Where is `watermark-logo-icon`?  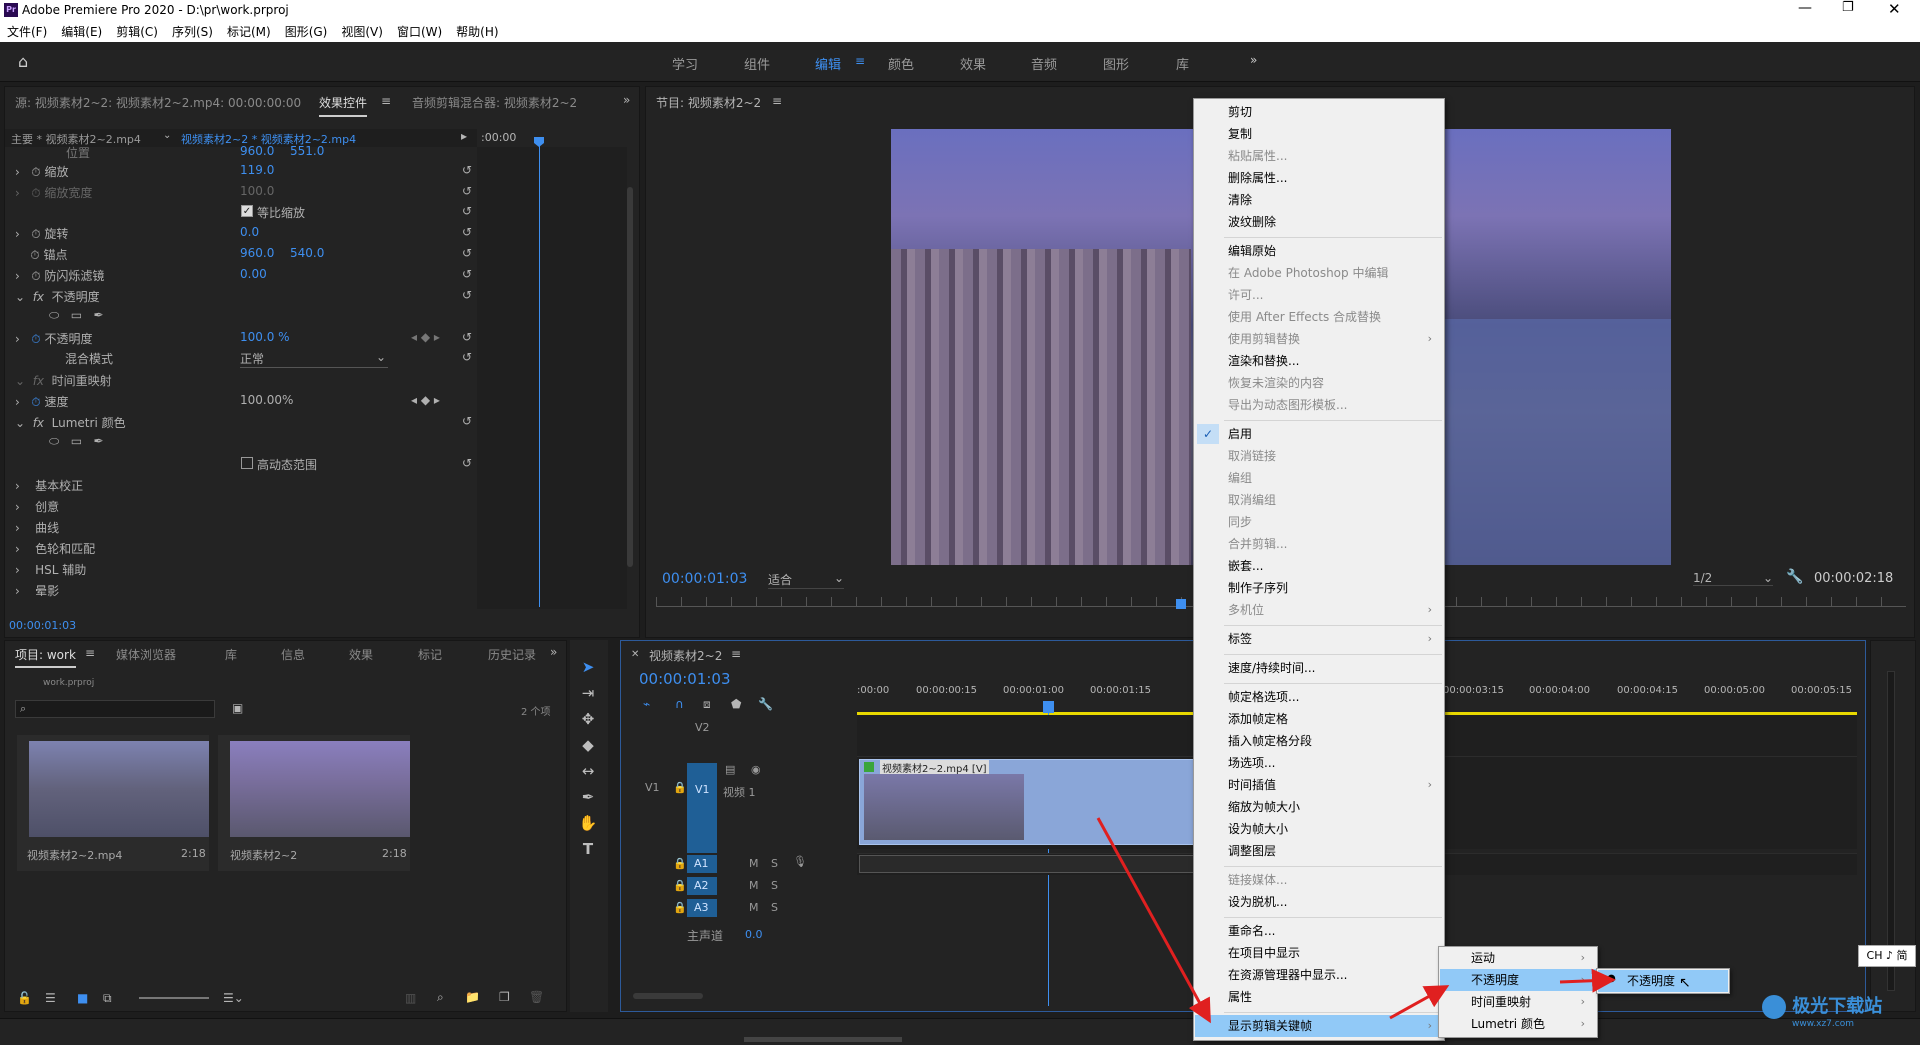
watermark-logo-icon is located at coordinates (1774, 1007).